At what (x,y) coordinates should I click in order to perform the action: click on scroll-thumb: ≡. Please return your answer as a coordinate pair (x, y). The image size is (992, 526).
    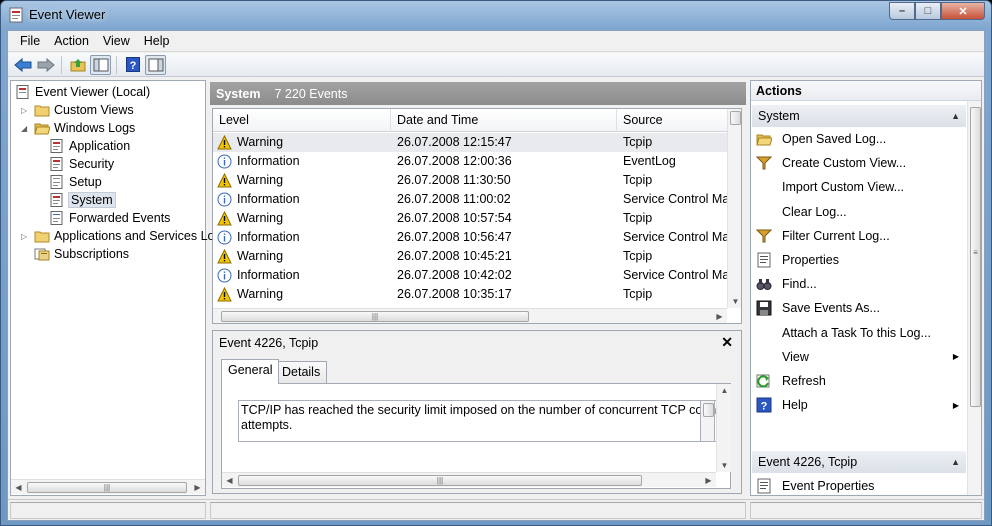
    Looking at the image, I should click on (975, 257).